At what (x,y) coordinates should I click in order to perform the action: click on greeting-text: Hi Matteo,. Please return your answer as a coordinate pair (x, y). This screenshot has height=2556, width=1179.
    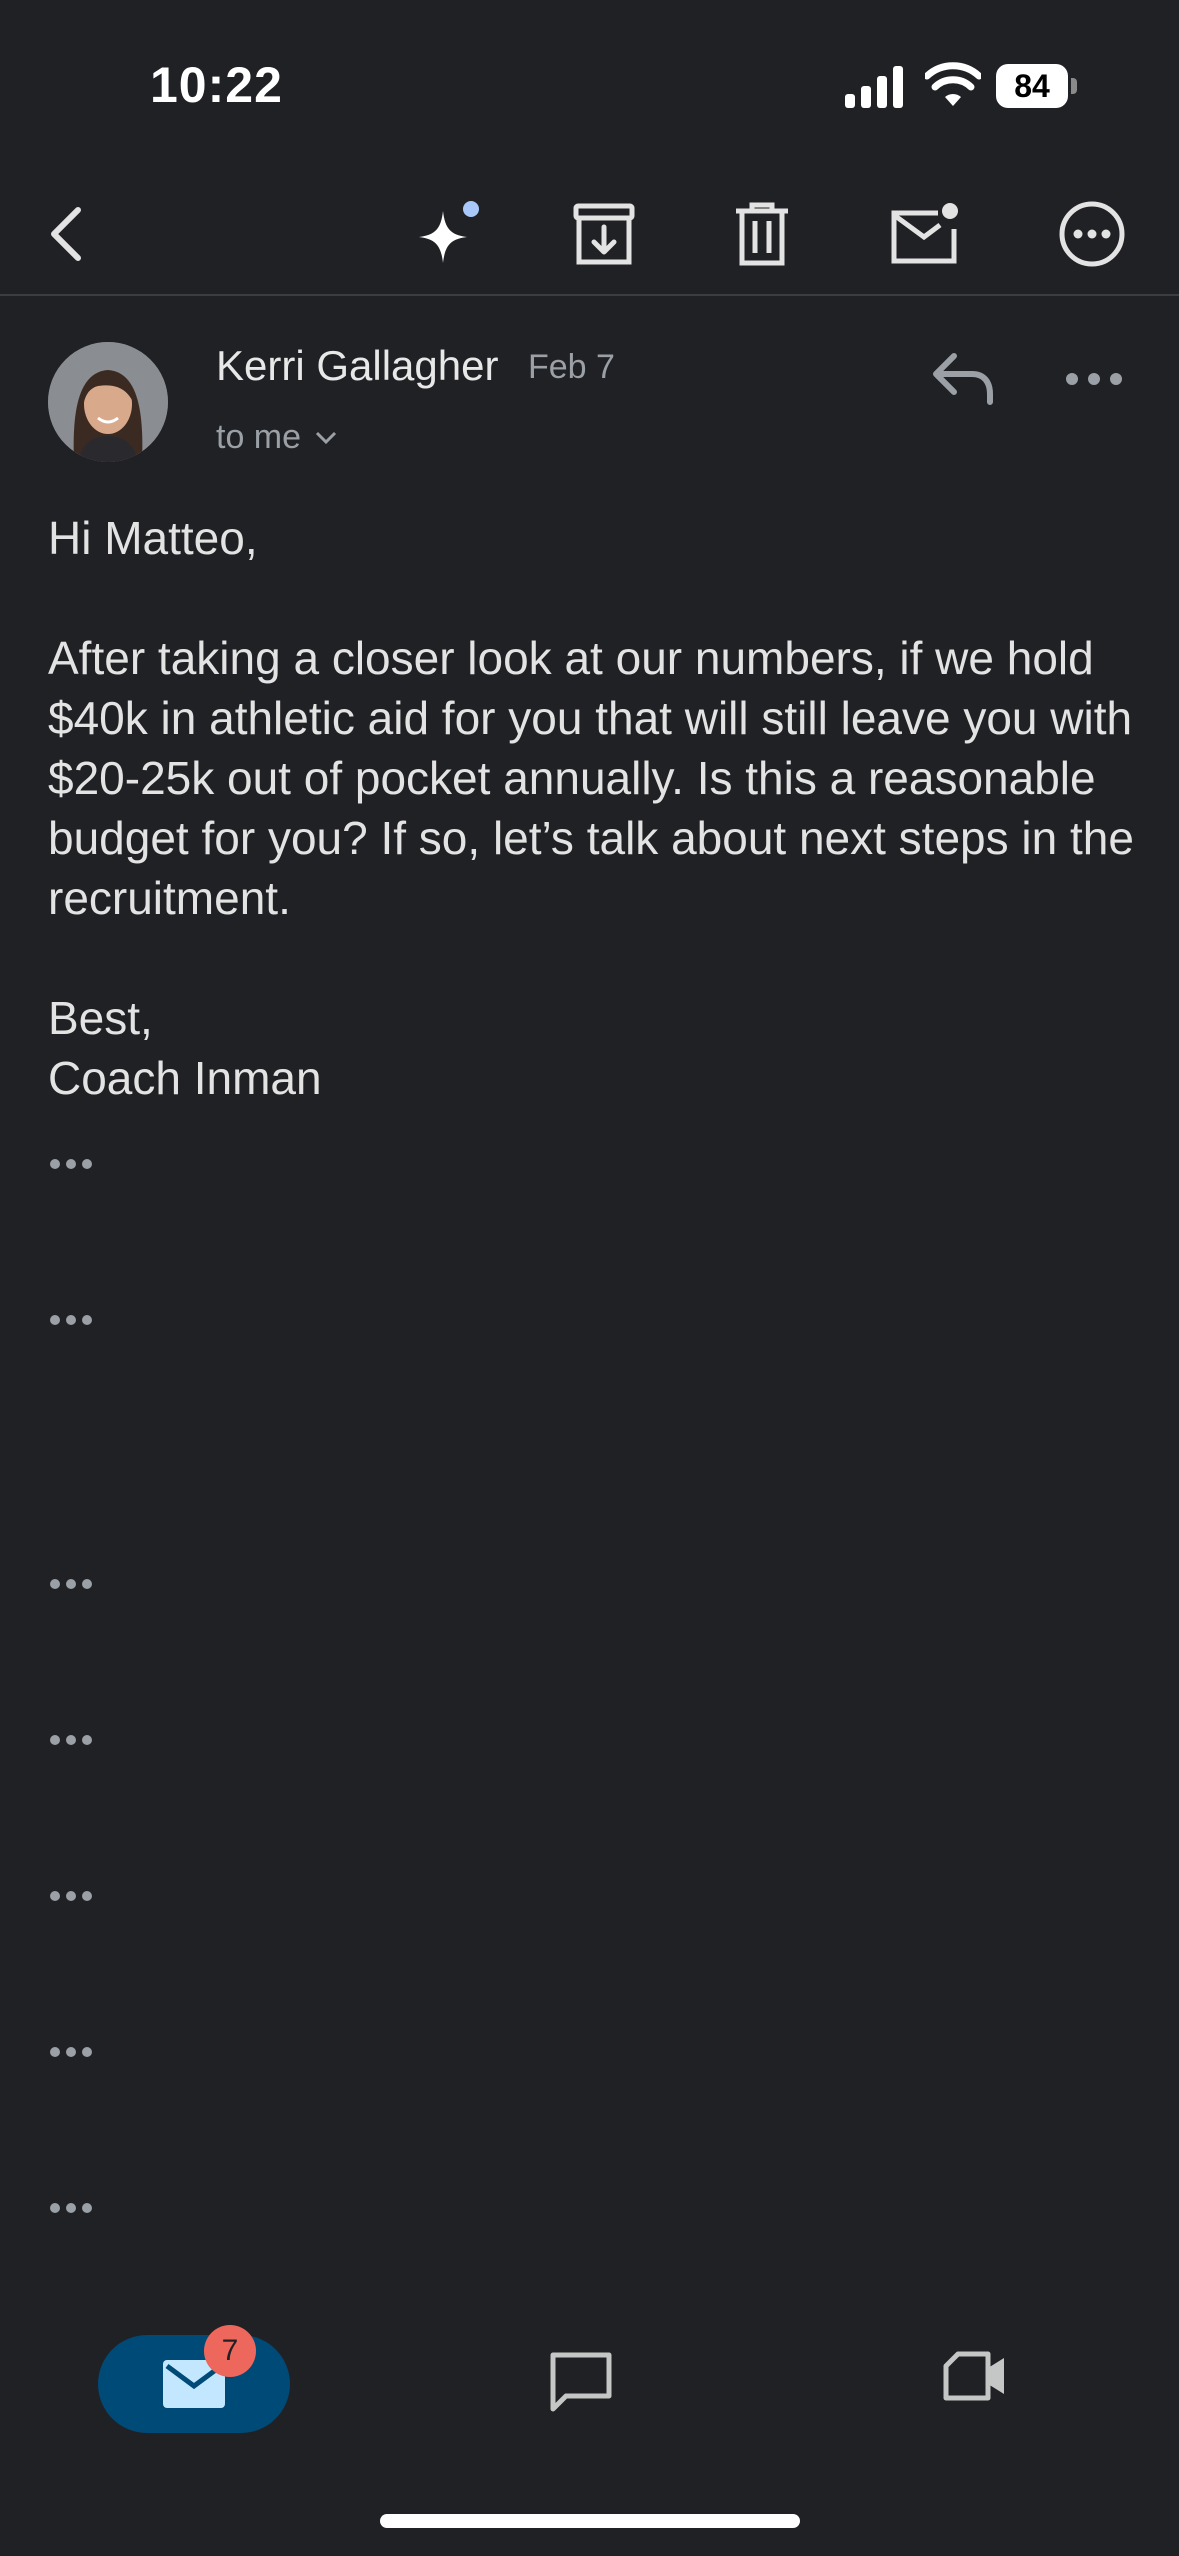
    Looking at the image, I should click on (153, 538).